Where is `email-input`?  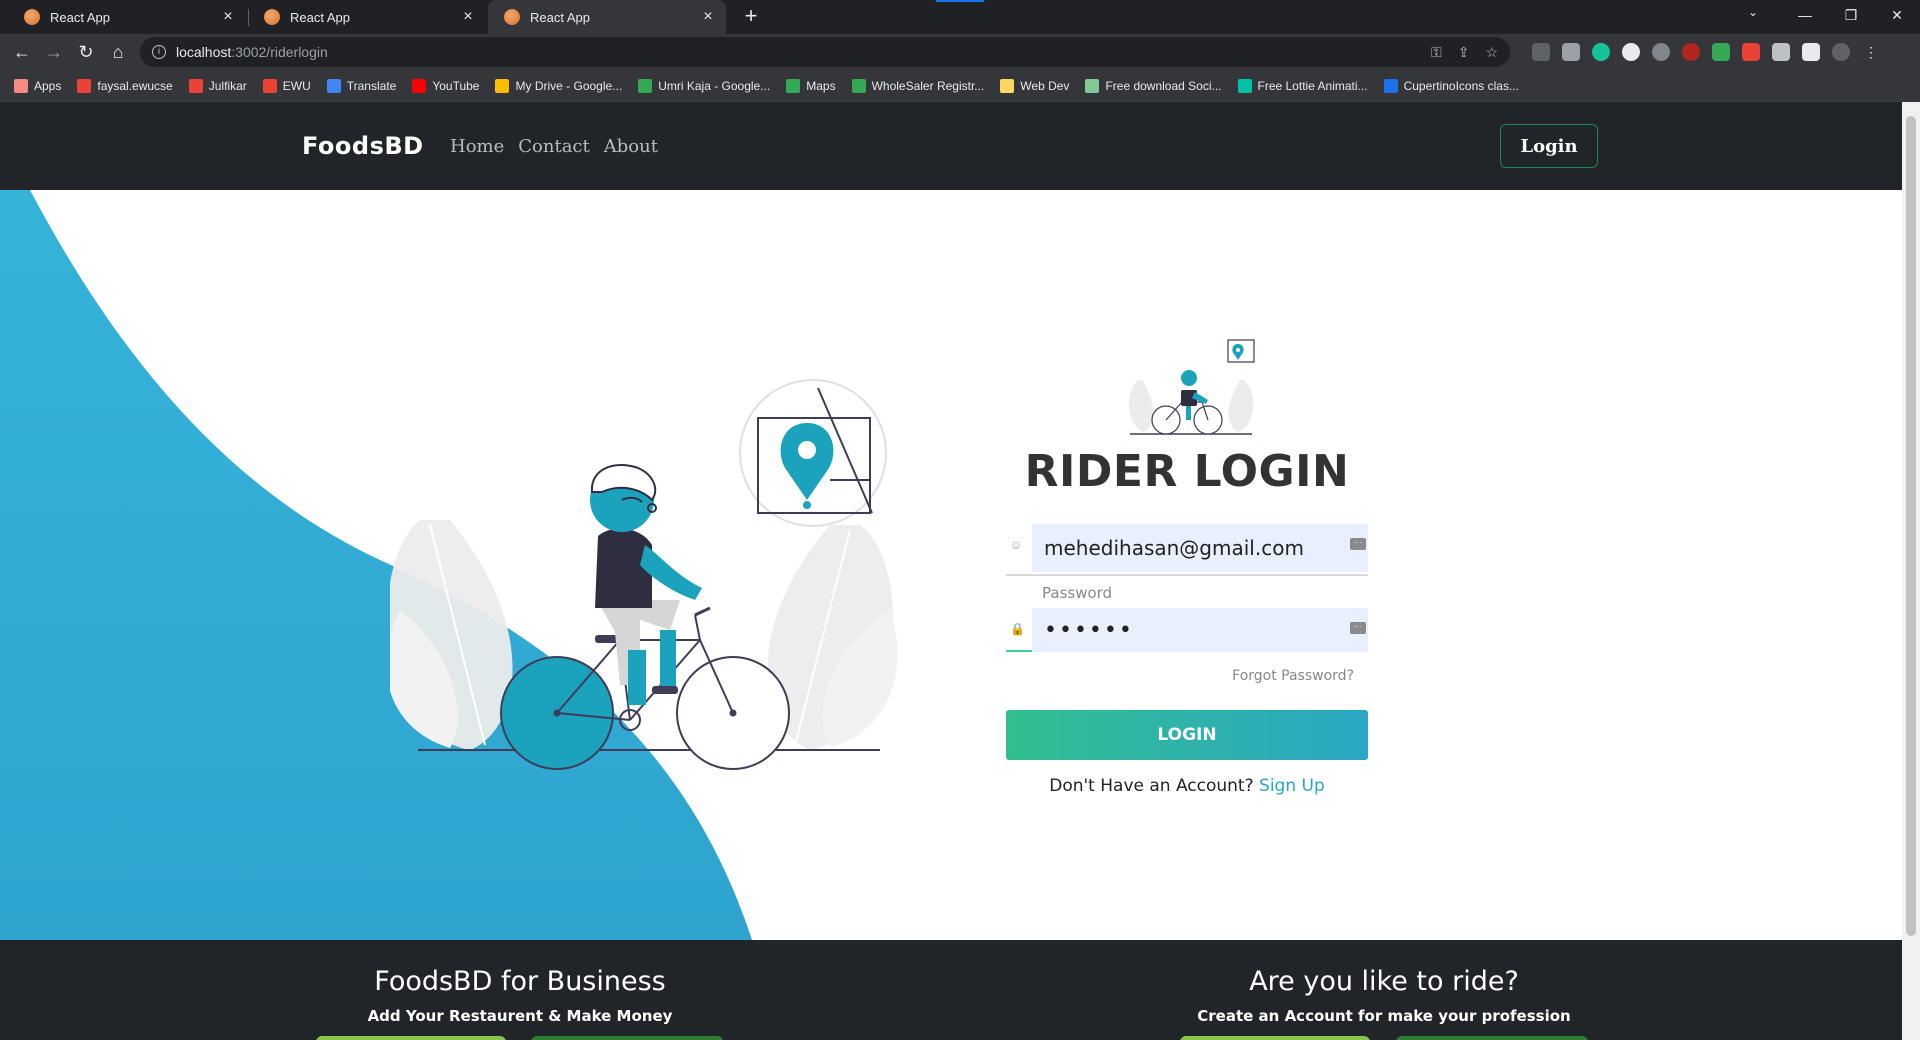 email-input is located at coordinates (1200, 548).